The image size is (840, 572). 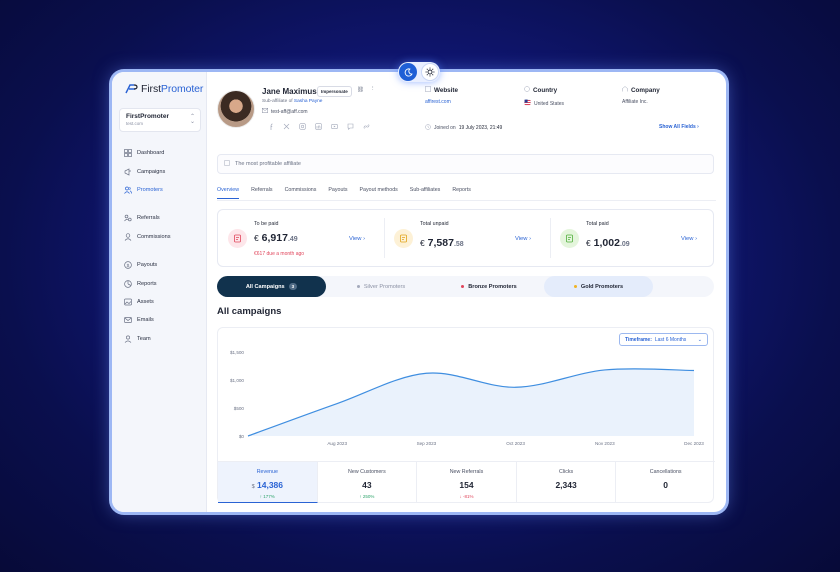 What do you see at coordinates (334, 91) in the screenshot?
I see `impersonate-button: Impersonate` at bounding box center [334, 91].